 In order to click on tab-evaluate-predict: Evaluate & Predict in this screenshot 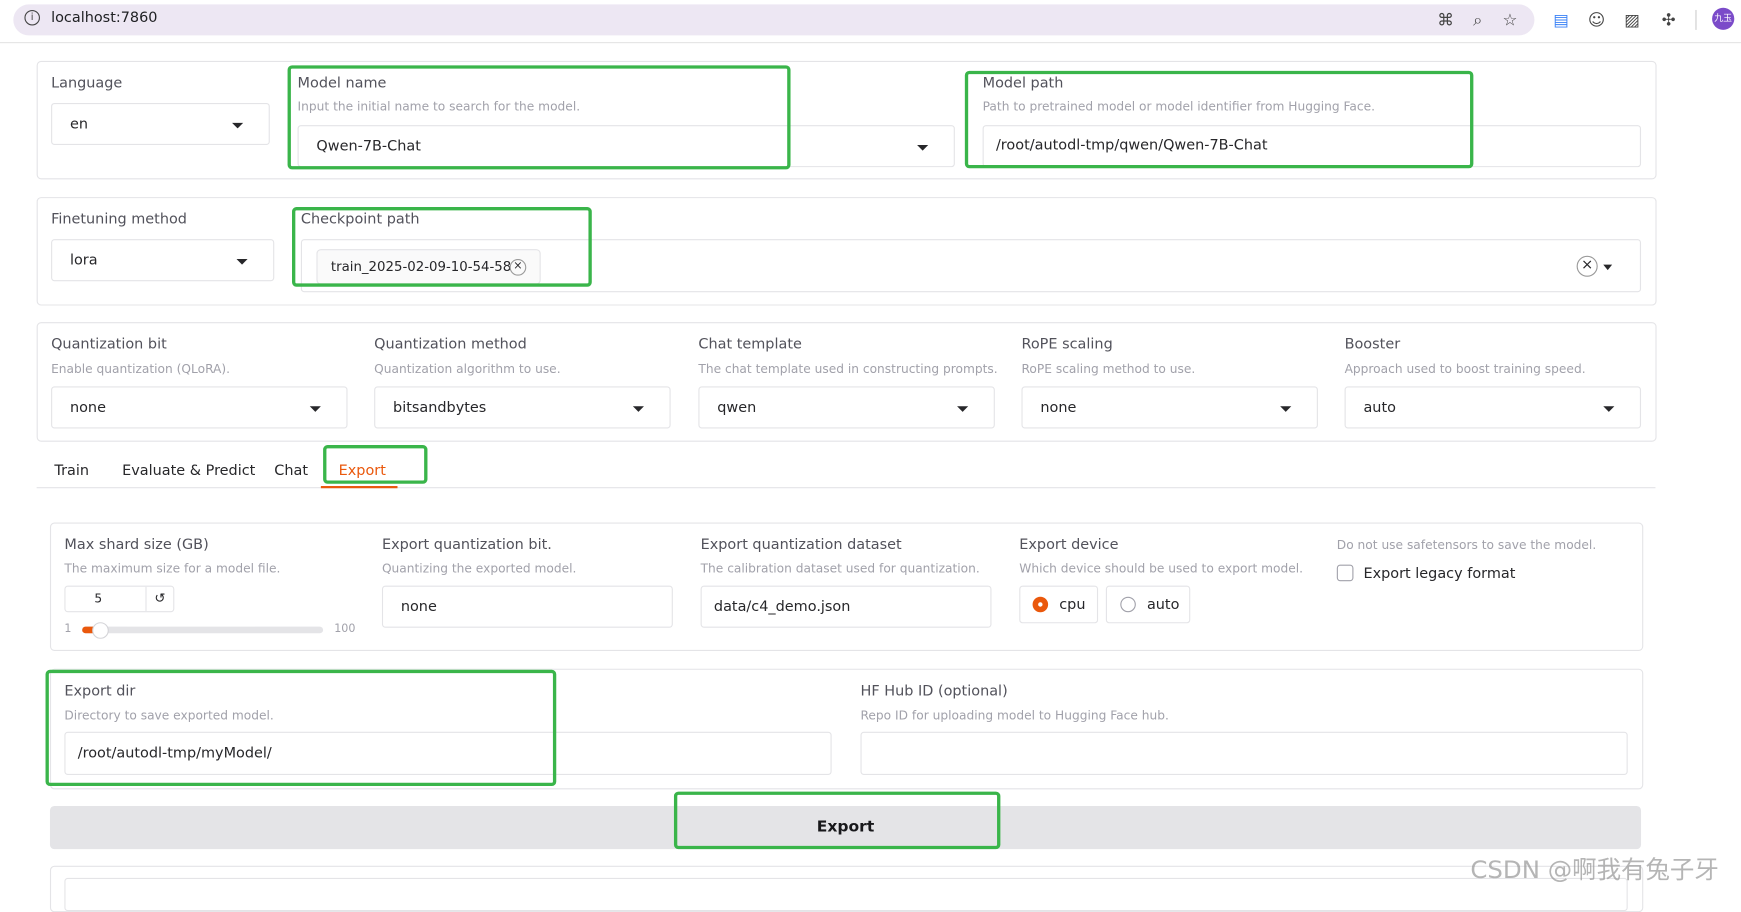, I will do `click(188, 471)`.